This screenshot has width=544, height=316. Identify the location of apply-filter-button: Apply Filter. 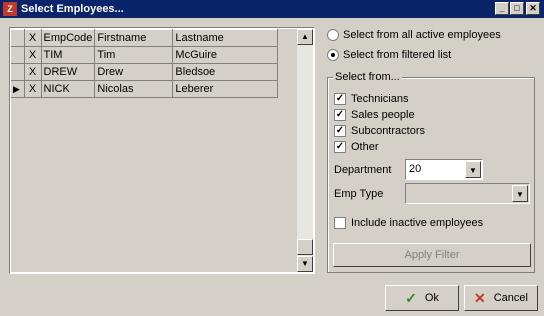
(432, 255).